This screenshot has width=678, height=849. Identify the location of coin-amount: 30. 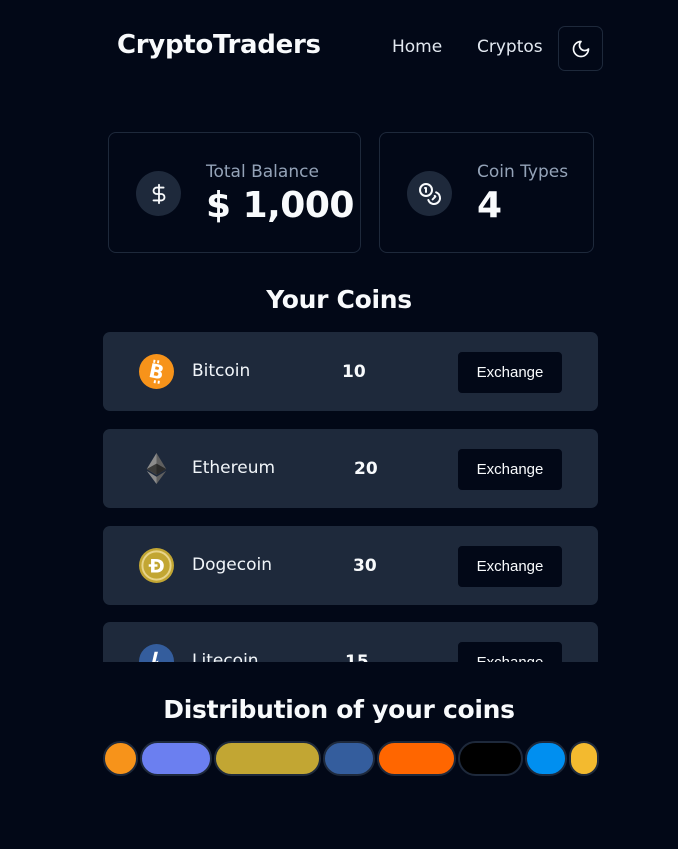
(365, 566).